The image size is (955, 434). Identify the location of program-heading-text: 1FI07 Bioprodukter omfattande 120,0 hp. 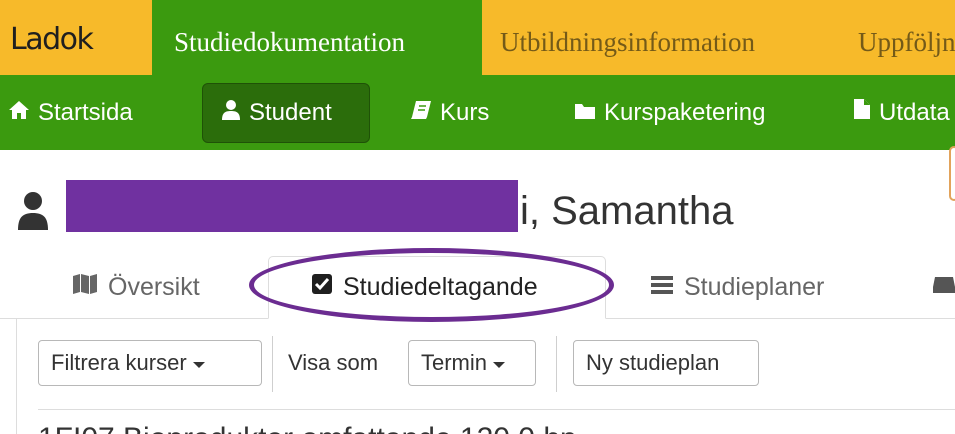
(307, 429).